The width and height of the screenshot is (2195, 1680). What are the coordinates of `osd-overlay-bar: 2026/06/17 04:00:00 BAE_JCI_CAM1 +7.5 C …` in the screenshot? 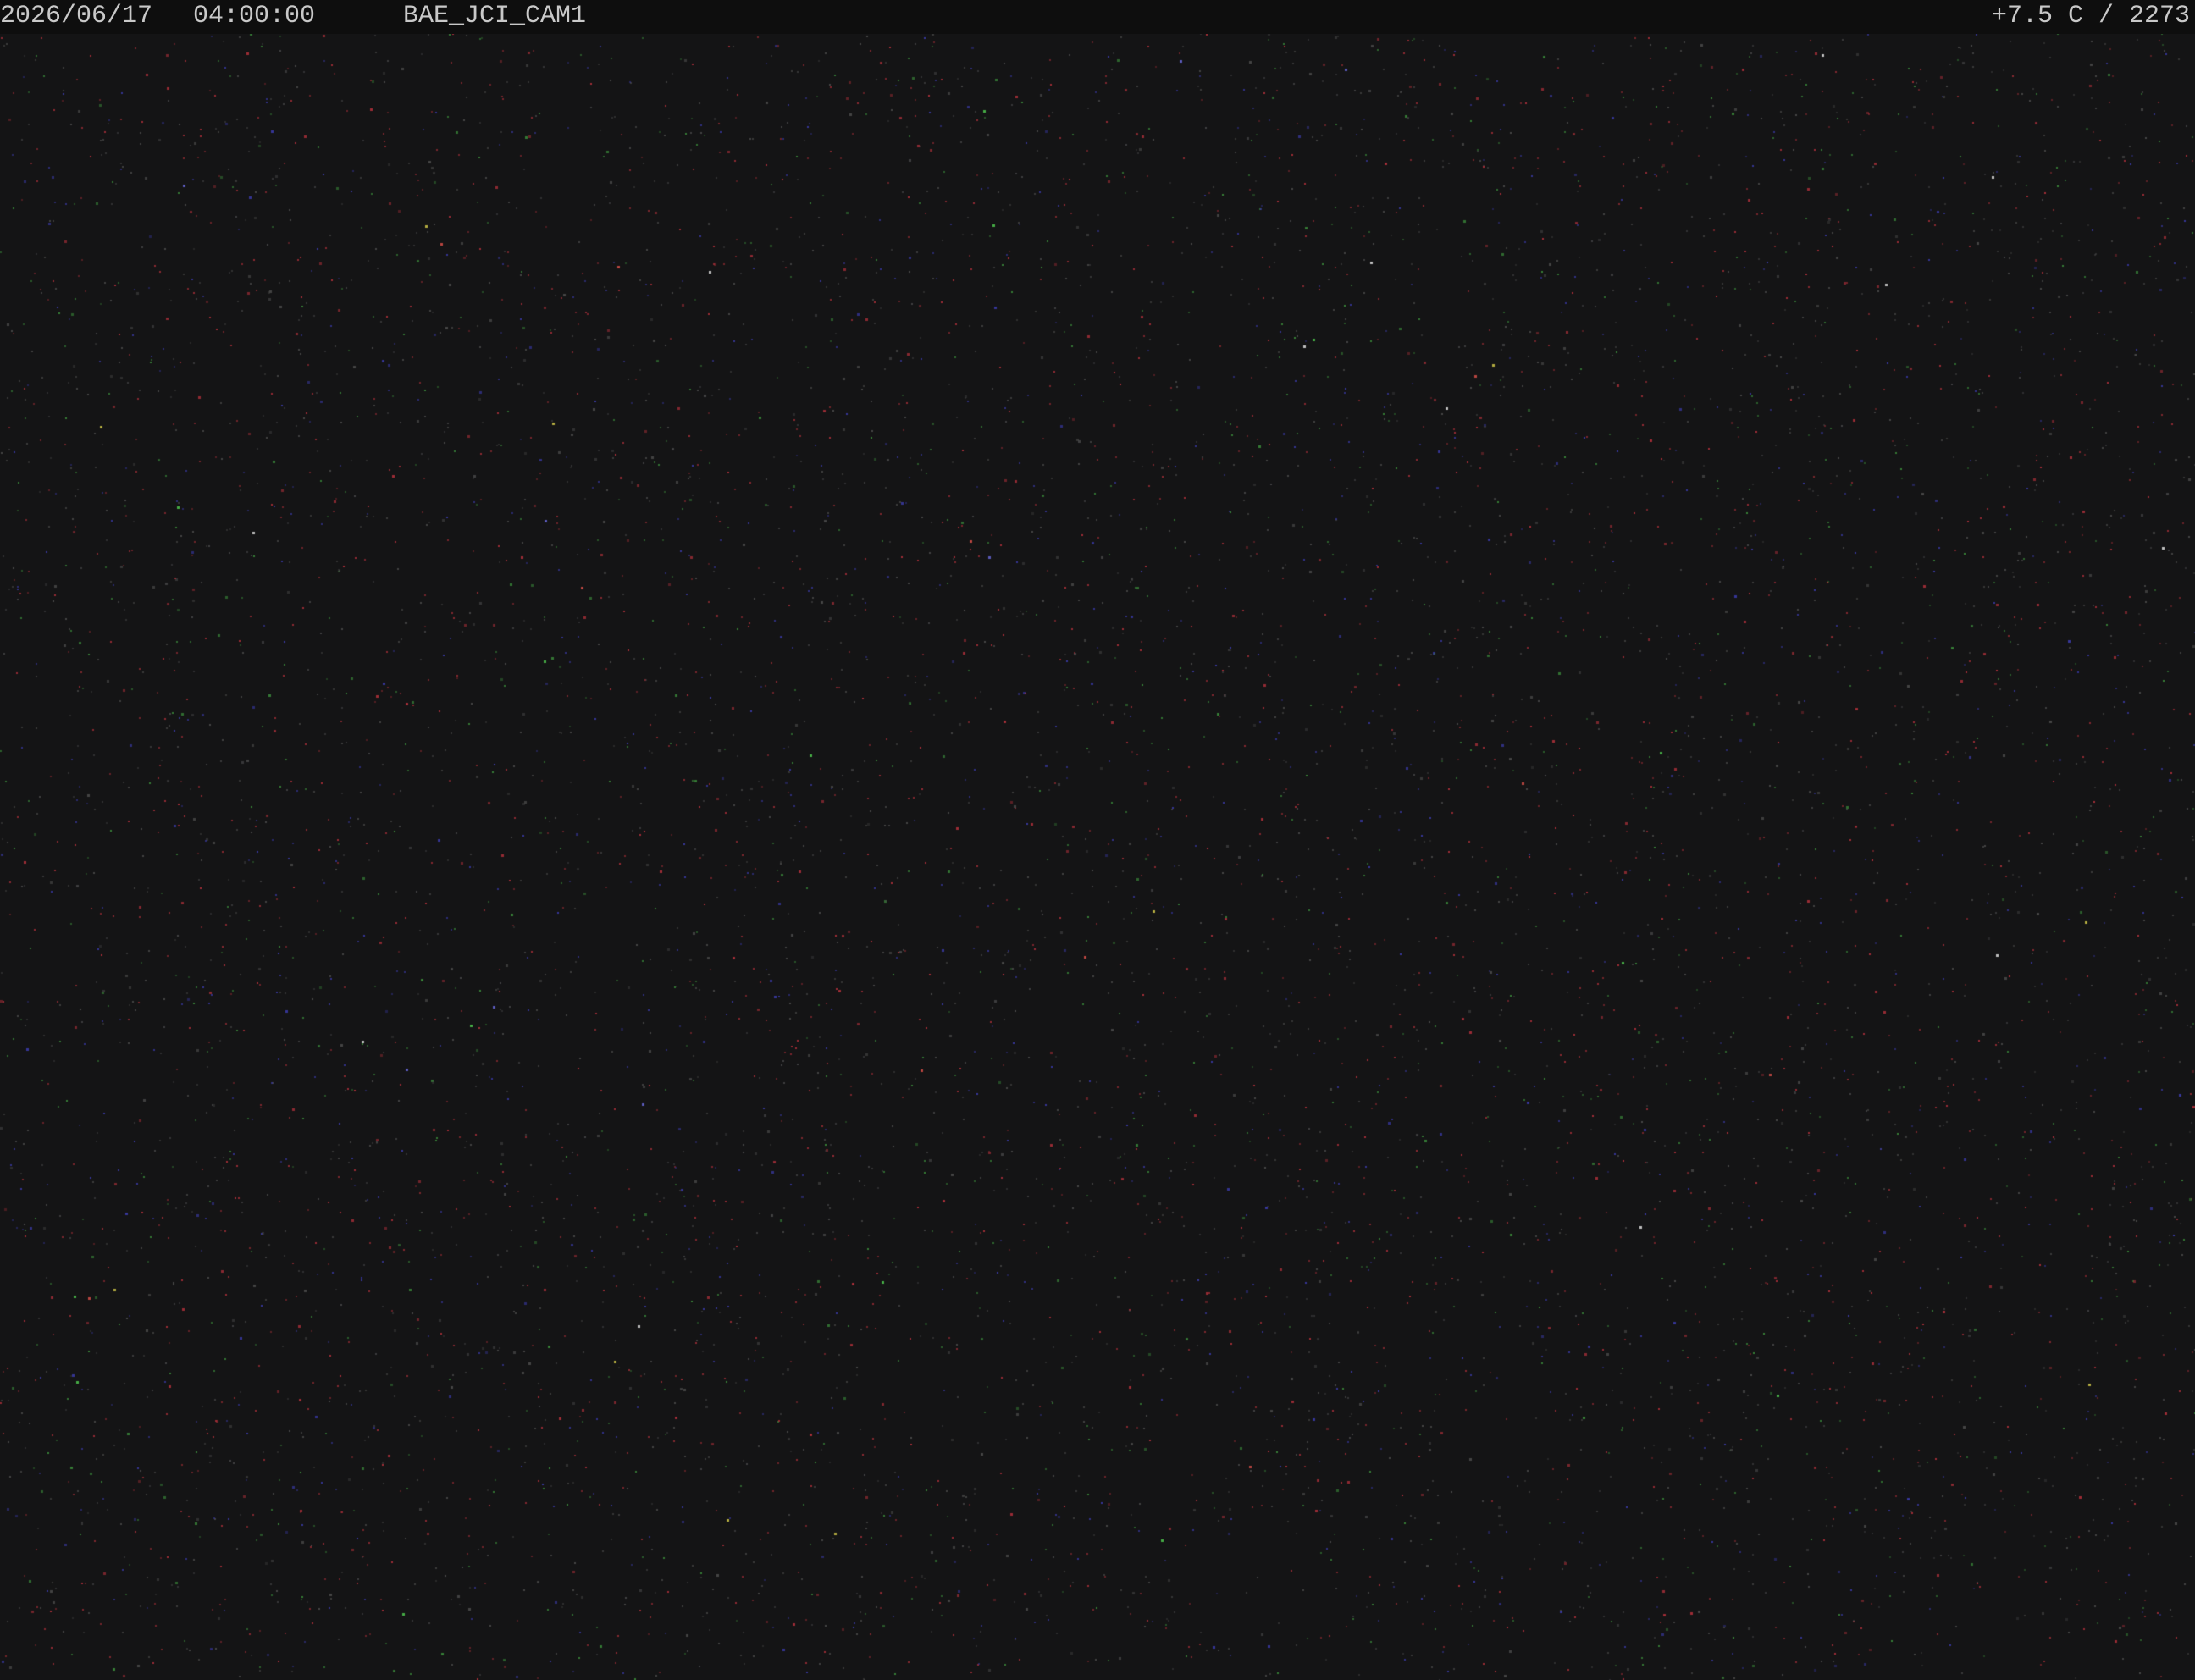 It's located at (1097, 17).